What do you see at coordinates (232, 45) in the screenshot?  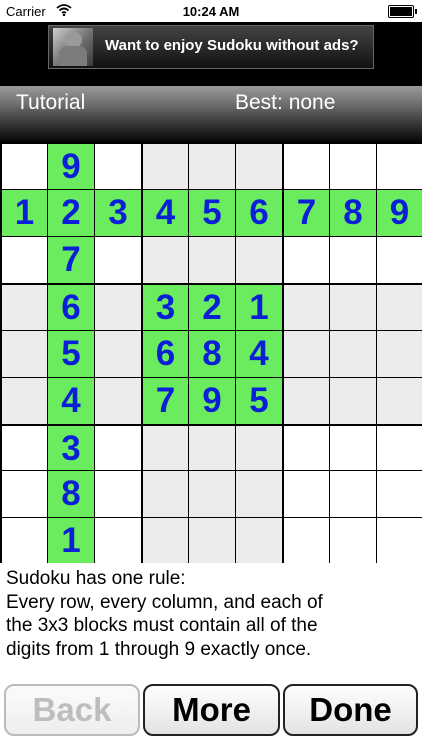 I see `ad-text: Want to enjoy Sudoku without ads?` at bounding box center [232, 45].